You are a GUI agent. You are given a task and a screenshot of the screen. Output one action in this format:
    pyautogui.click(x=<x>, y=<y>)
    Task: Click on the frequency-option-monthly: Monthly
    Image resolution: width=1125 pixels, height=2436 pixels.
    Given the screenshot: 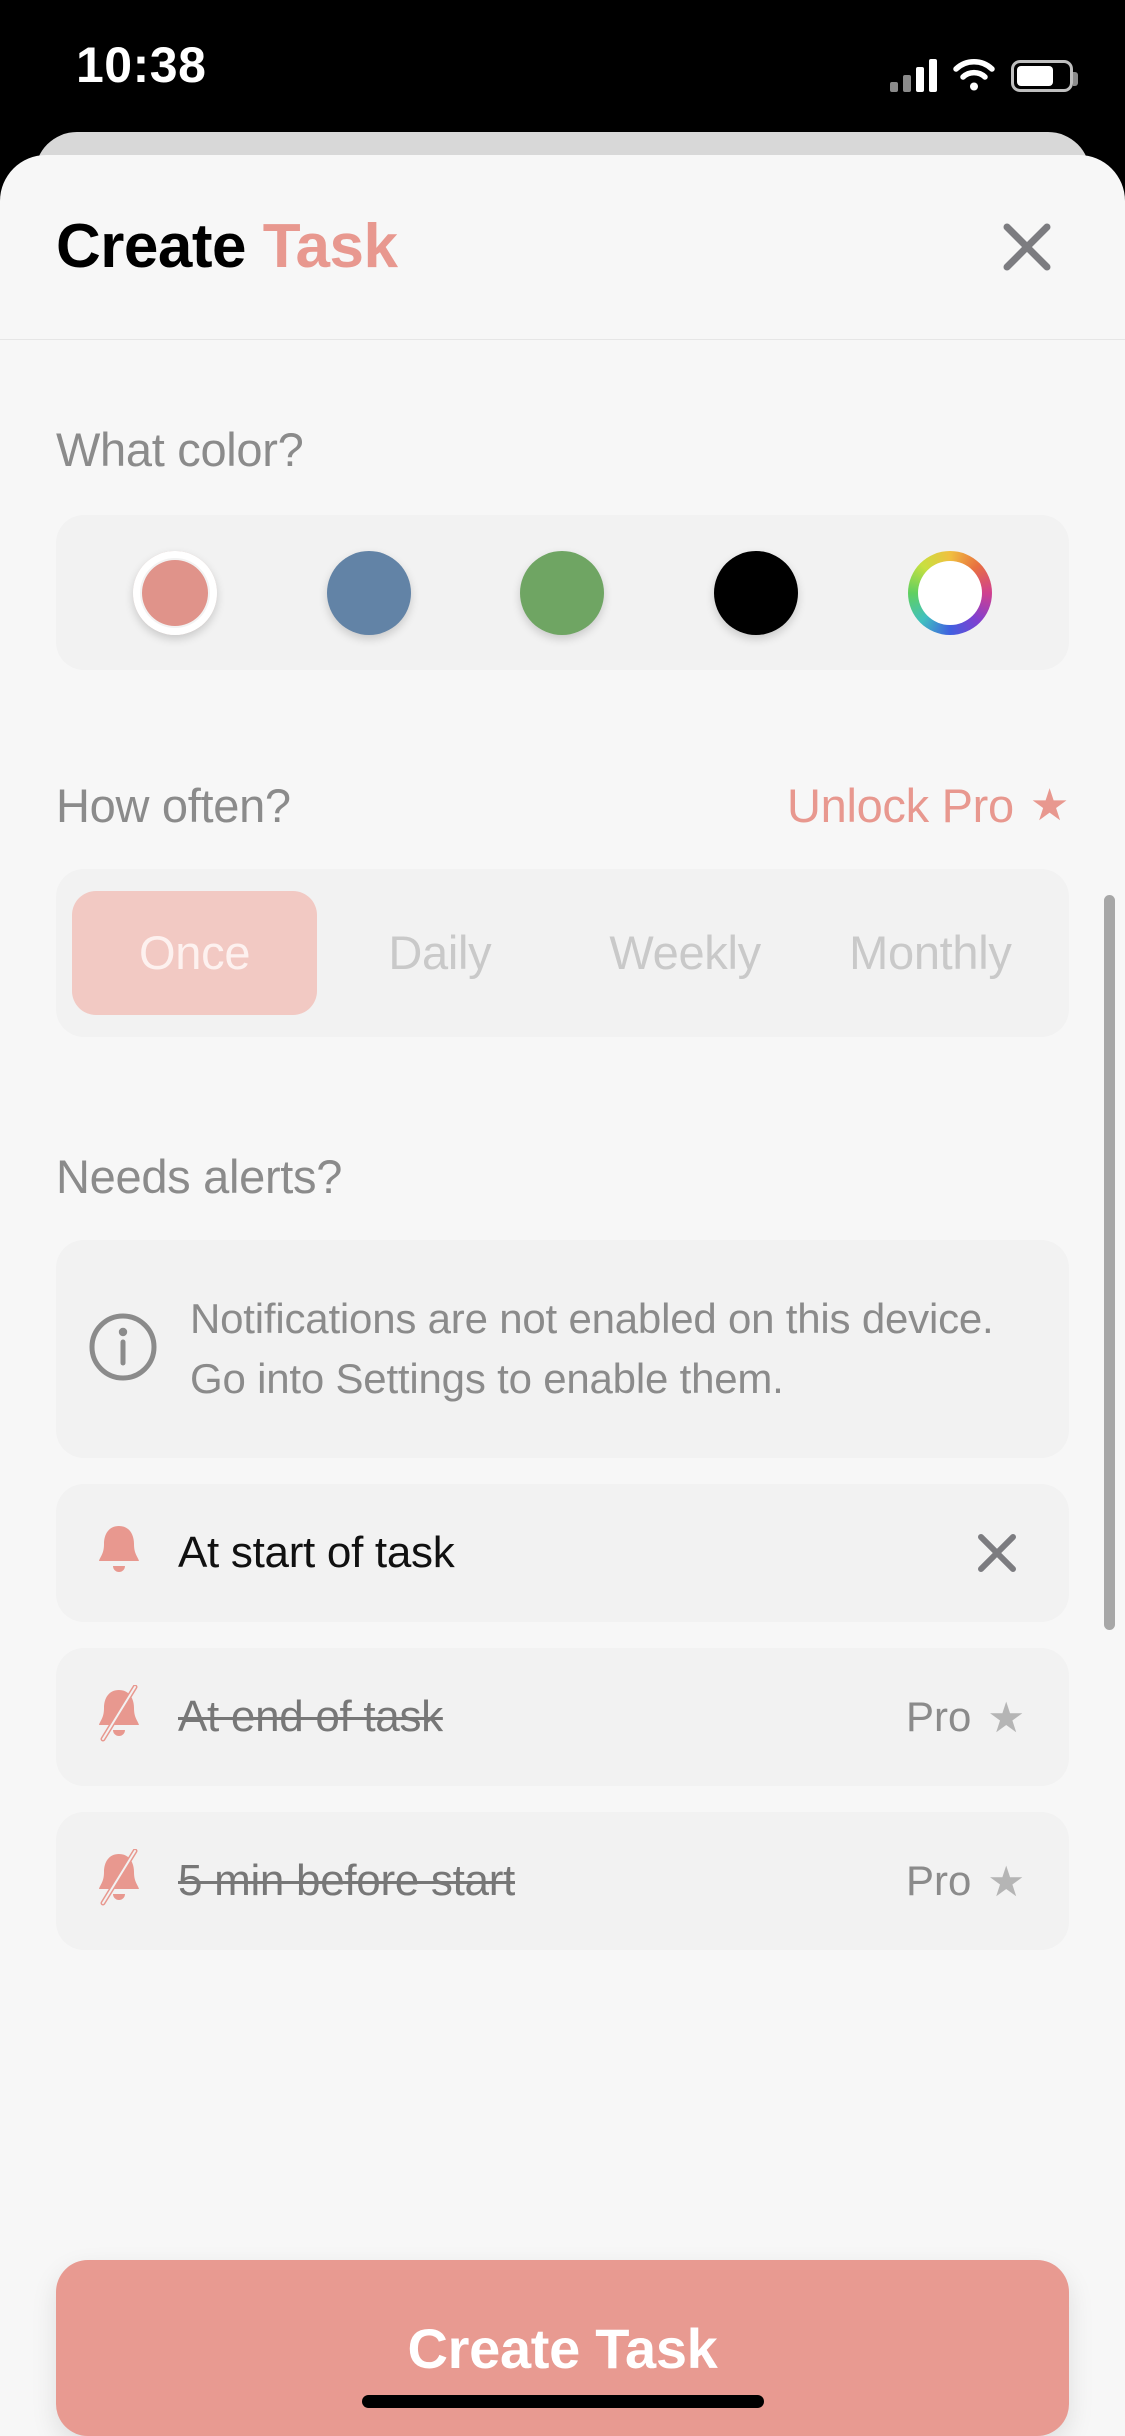 What is the action you would take?
    pyautogui.click(x=930, y=953)
    